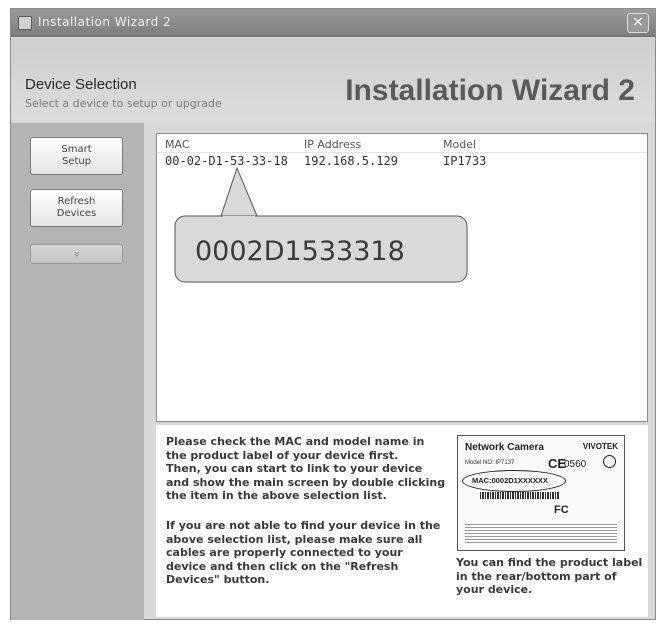 This screenshot has height=626, width=662. What do you see at coordinates (638, 23) in the screenshot?
I see `close-button: ×` at bounding box center [638, 23].